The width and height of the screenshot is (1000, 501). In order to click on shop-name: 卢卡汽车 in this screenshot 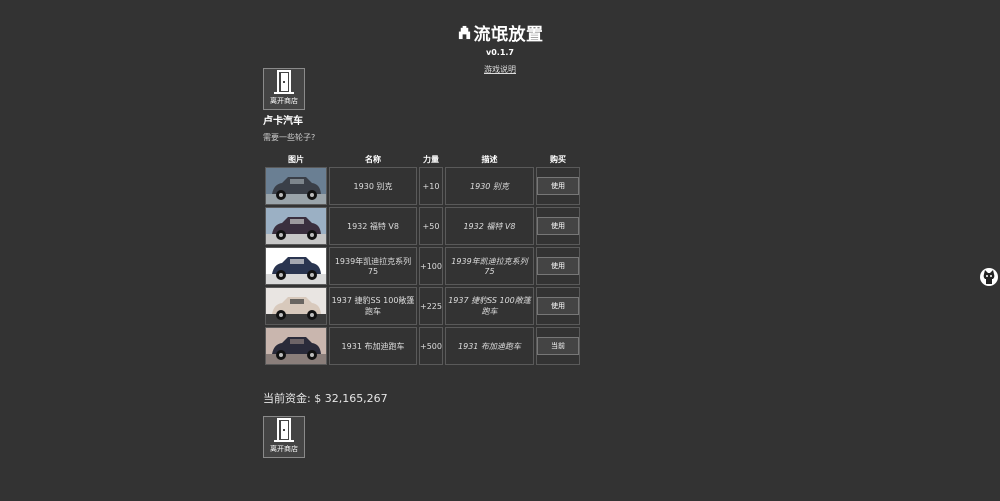, I will do `click(283, 121)`.